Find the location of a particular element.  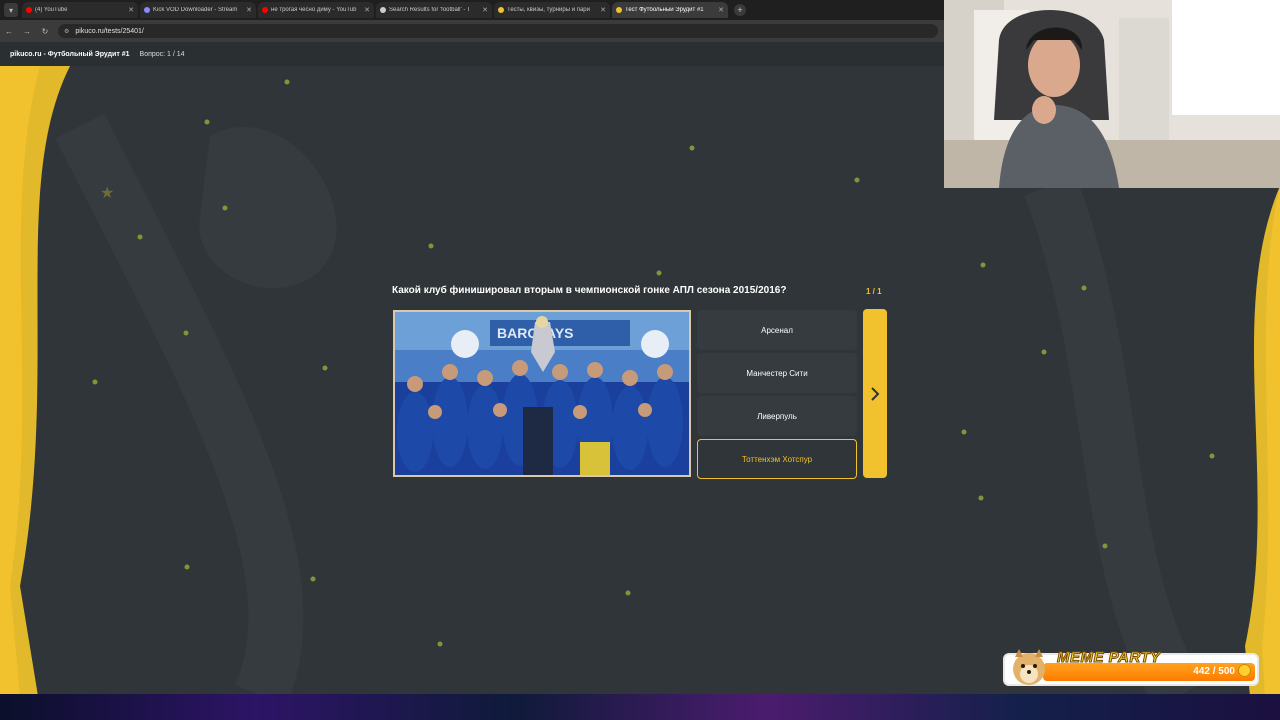

streamer-webcam is located at coordinates (1112, 94).